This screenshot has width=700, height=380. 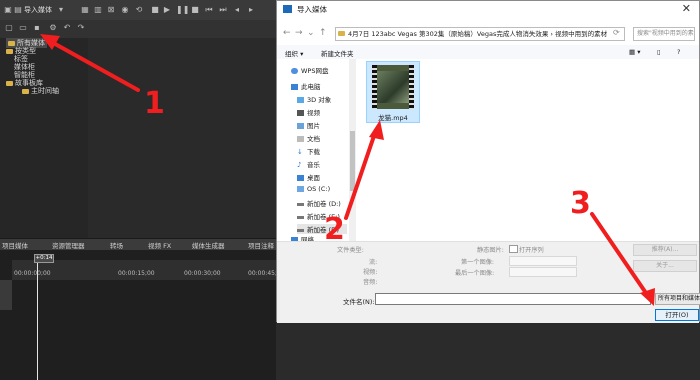 What do you see at coordinates (154, 103) in the screenshot?
I see `annotation-number-1: 1` at bounding box center [154, 103].